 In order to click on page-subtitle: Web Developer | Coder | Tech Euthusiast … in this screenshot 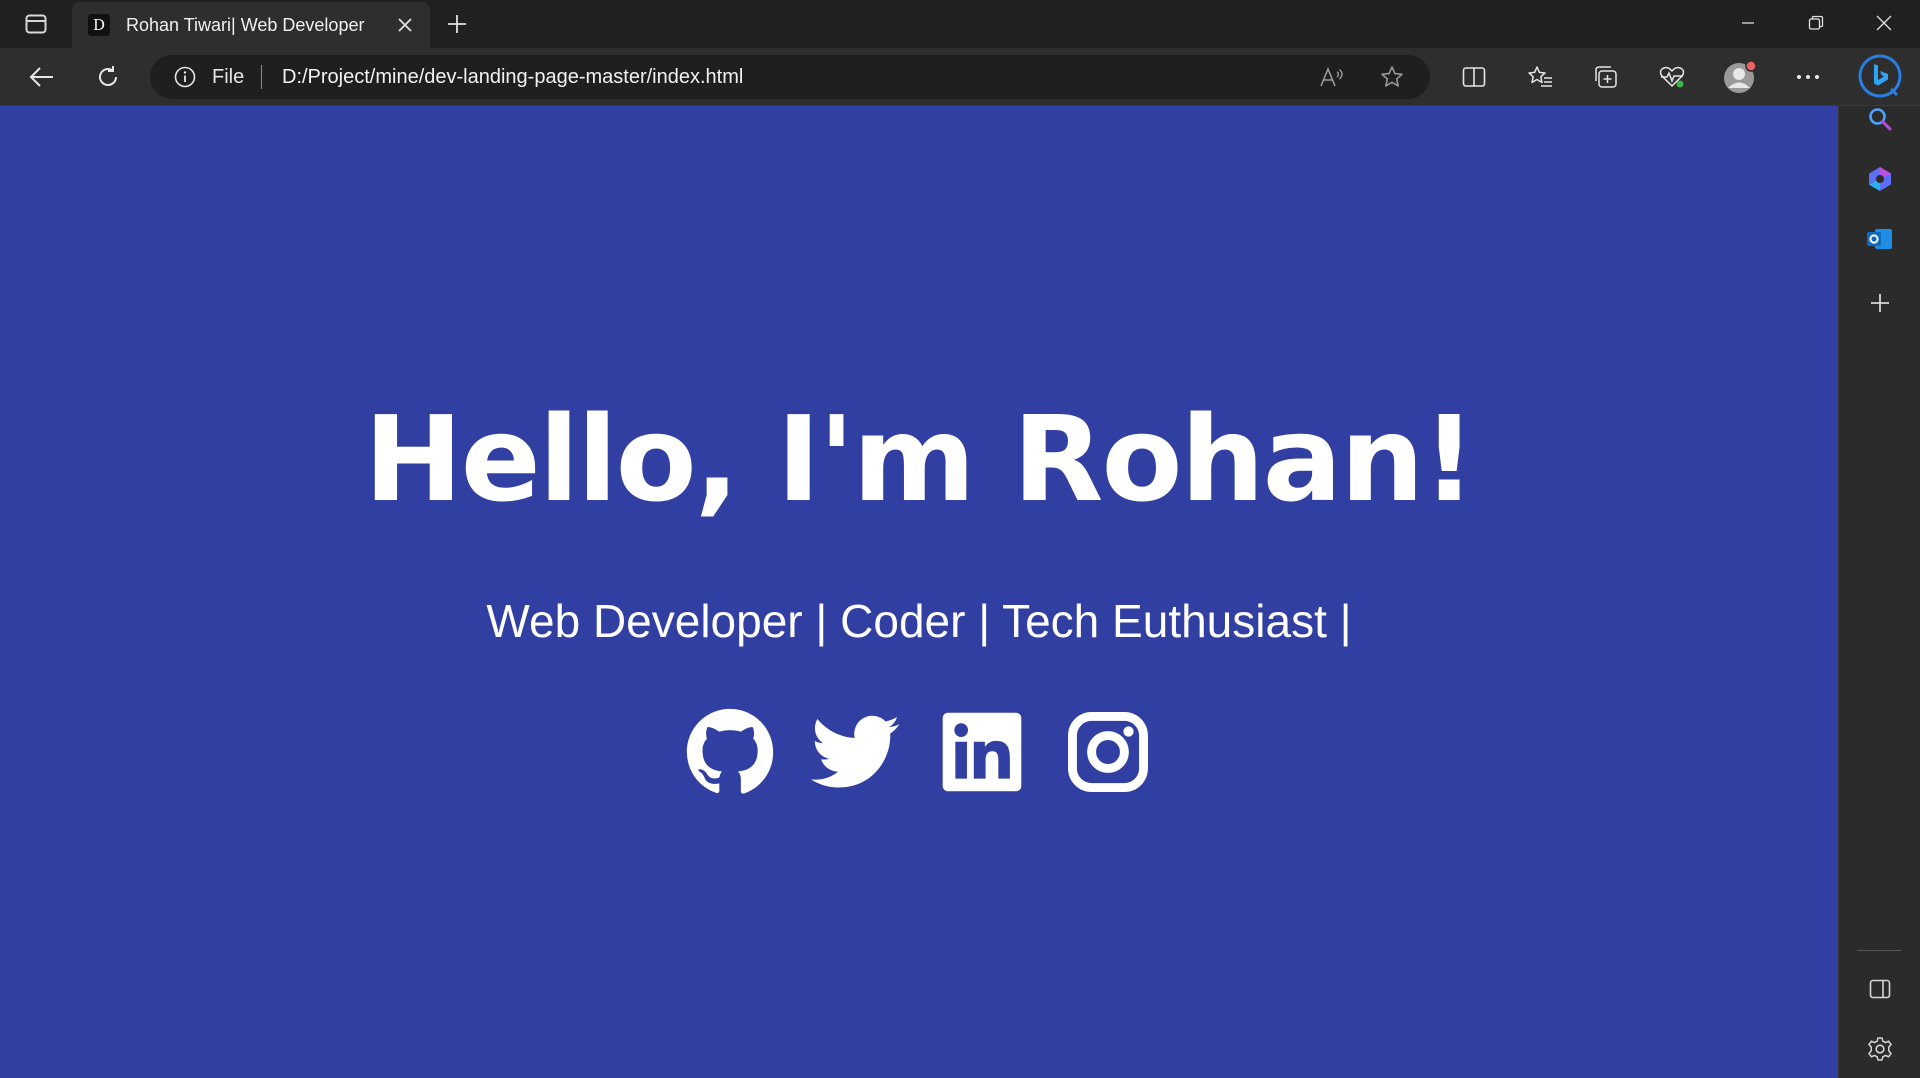, I will do `click(919, 621)`.